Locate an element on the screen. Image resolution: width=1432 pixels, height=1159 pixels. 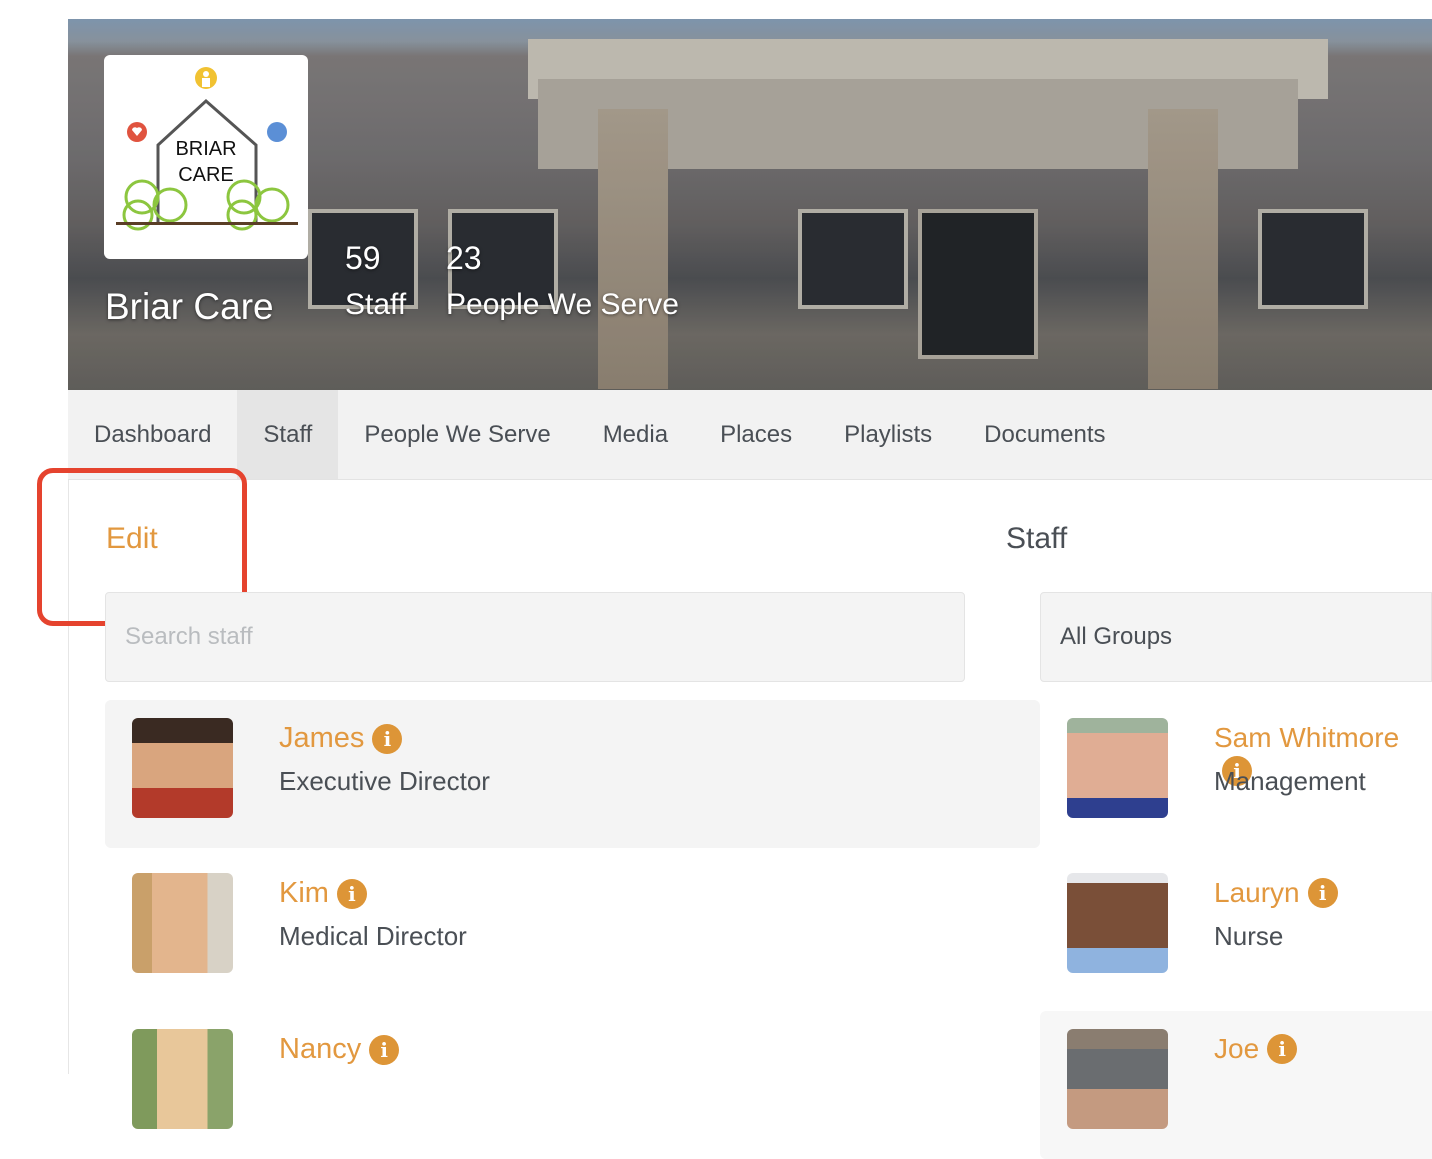
tab-people-we-serve: People We Serve is located at coordinates (457, 434).